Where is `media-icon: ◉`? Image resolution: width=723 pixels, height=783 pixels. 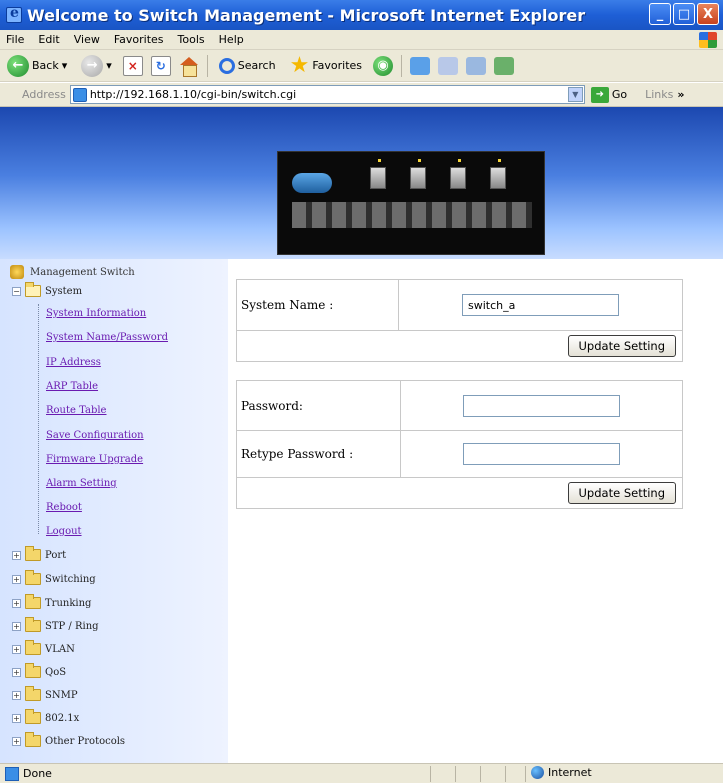
media-icon: ◉ is located at coordinates (383, 65).